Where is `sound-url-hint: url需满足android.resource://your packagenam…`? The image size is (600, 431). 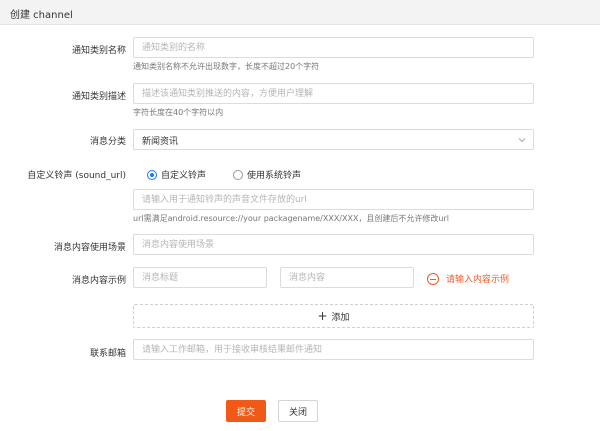 sound-url-hint: url需满足android.resource://your packagenam… is located at coordinates (291, 218).